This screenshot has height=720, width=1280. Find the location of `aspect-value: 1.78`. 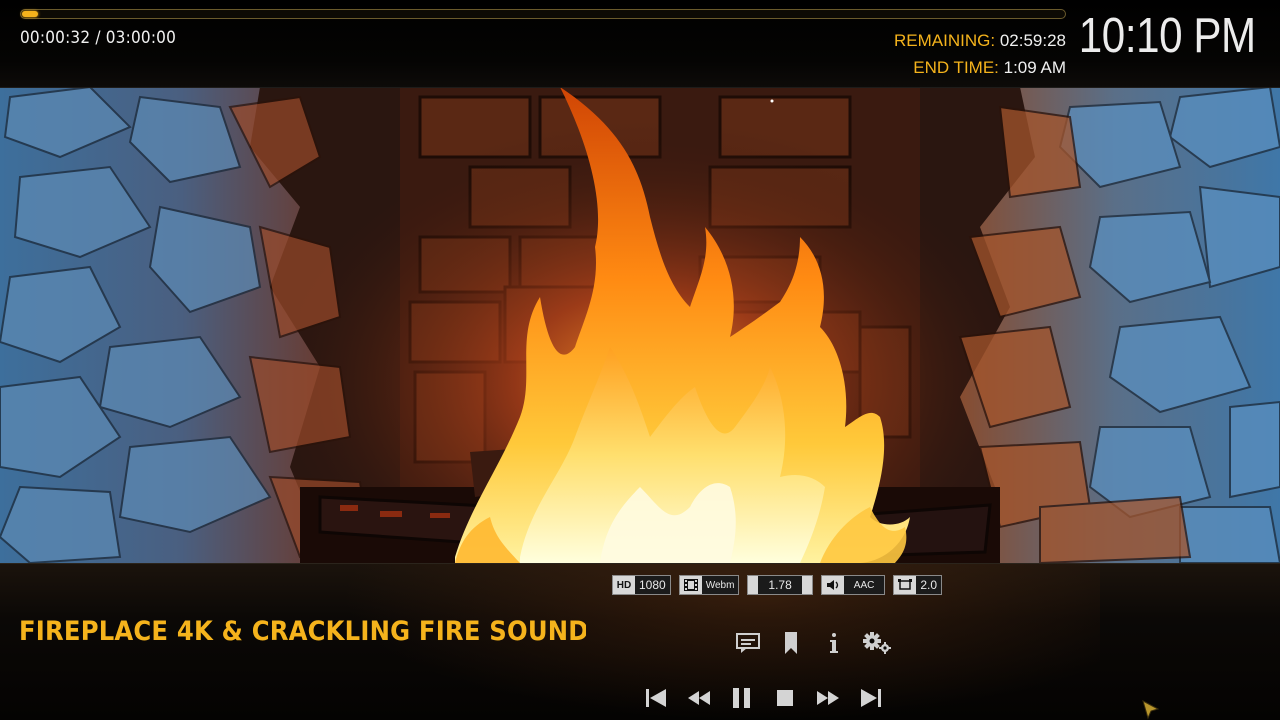

aspect-value: 1.78 is located at coordinates (780, 585).